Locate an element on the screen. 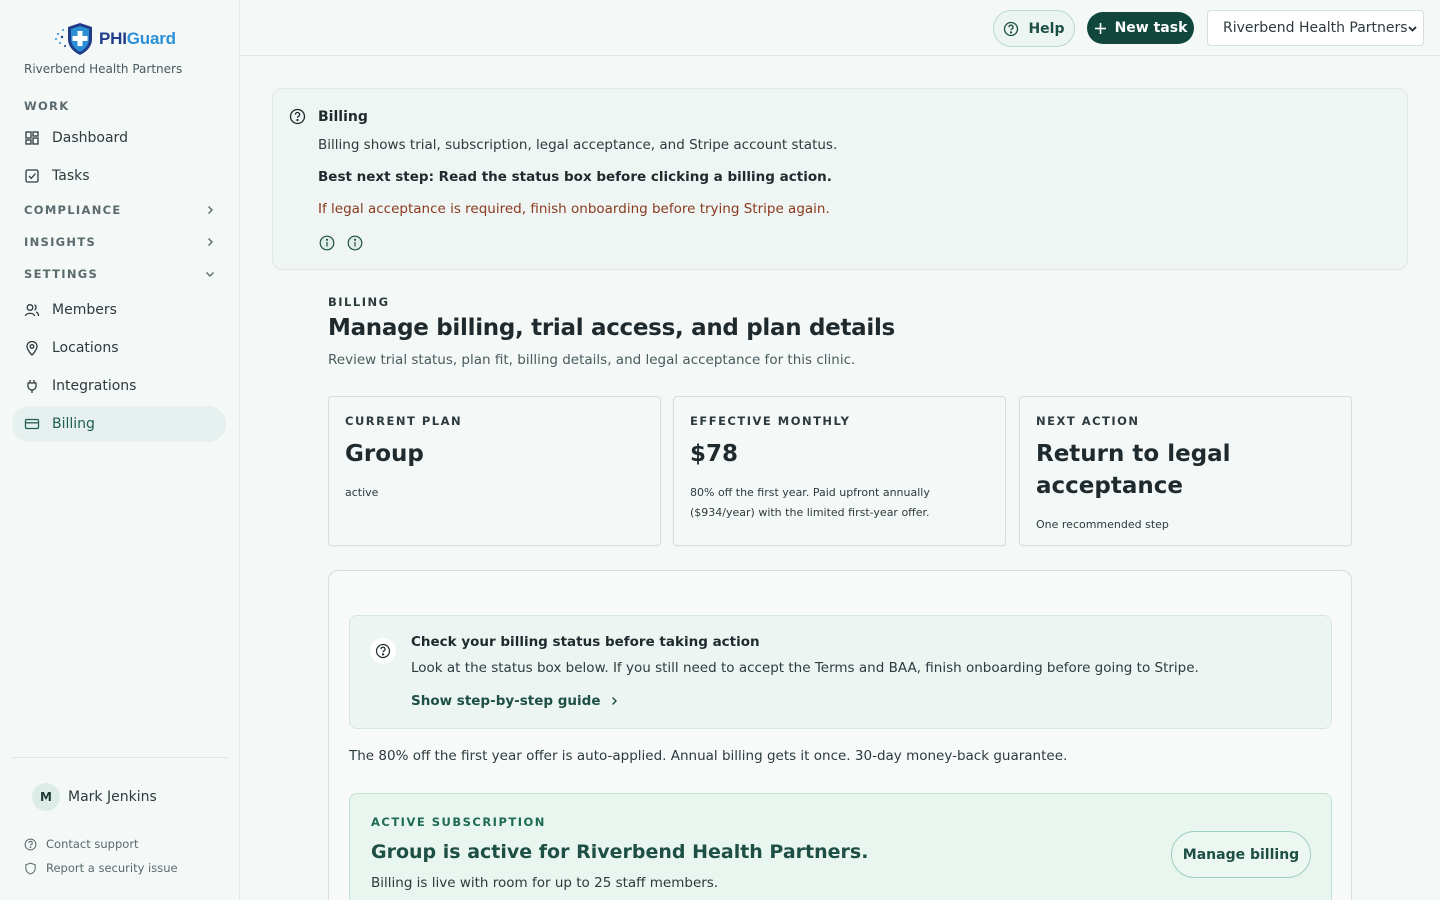  card-label: NEXT ACTION is located at coordinates (1088, 421).